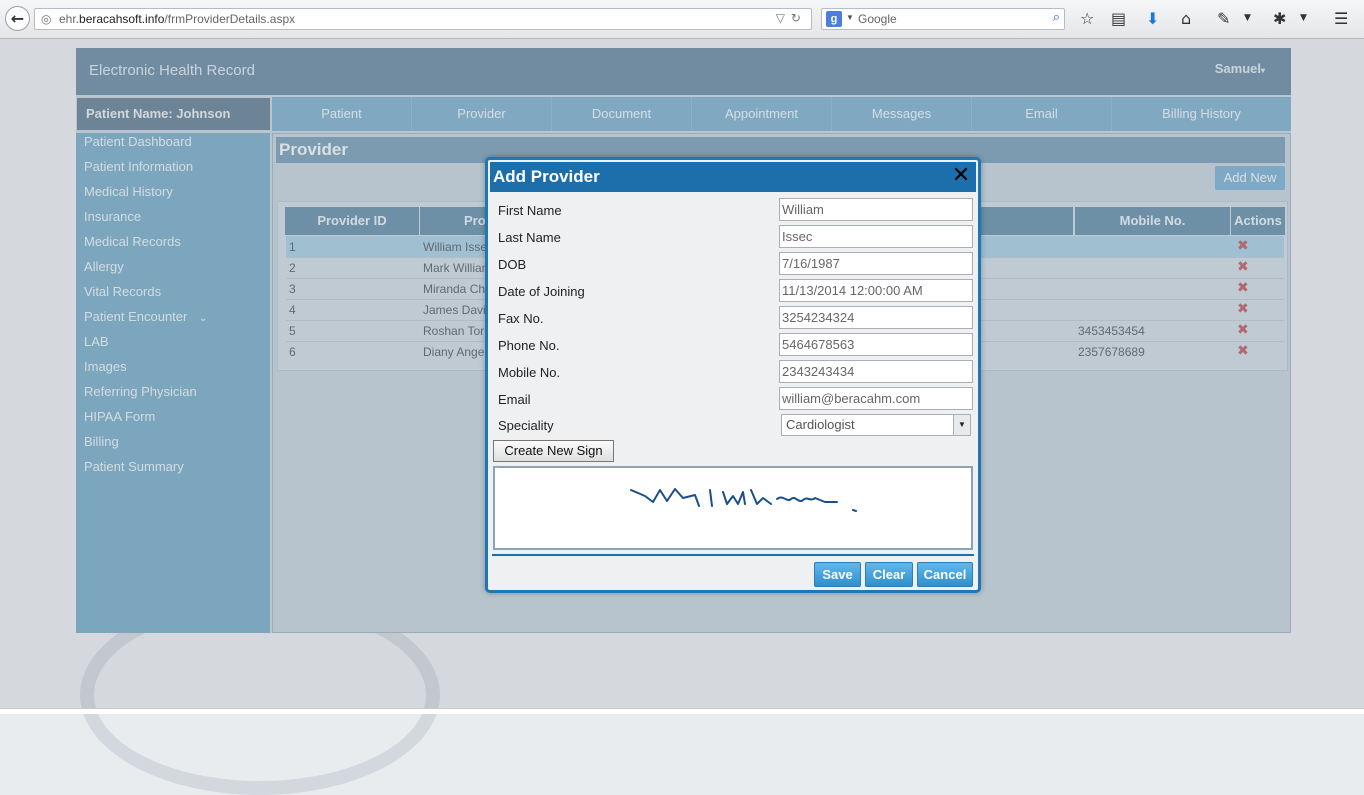 This screenshot has height=795, width=1364. What do you see at coordinates (1118, 18) in the screenshot?
I see `reader-icon: ▤` at bounding box center [1118, 18].